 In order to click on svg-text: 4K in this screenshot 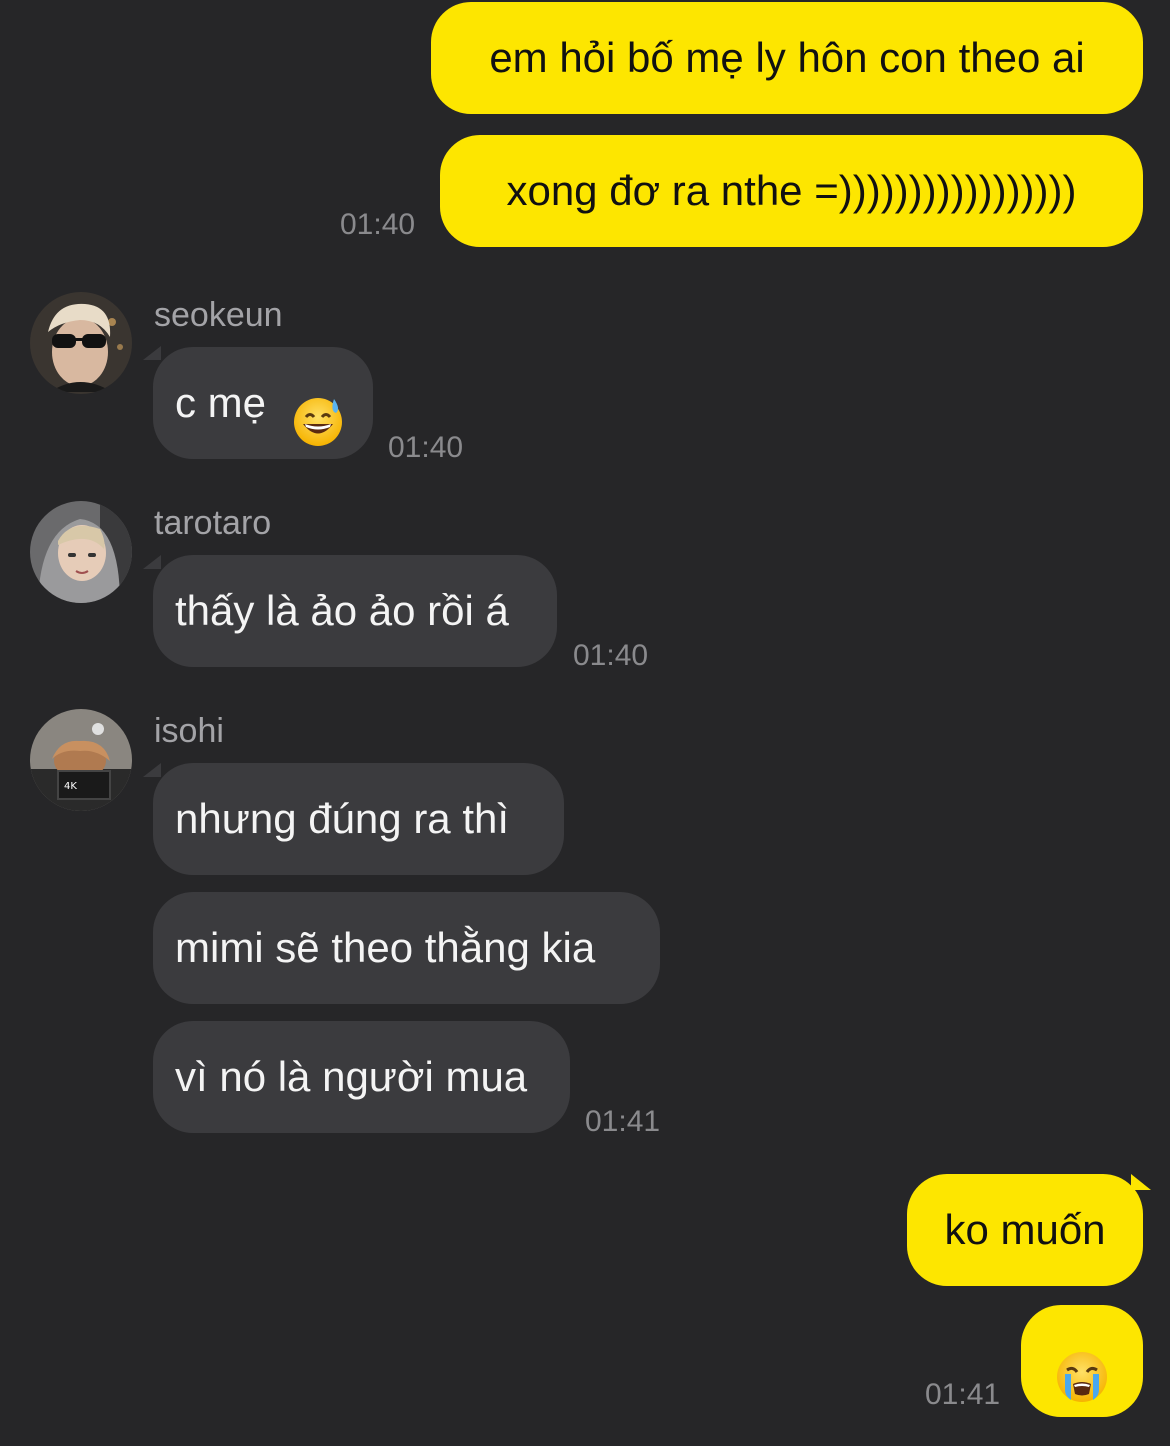, I will do `click(70, 786)`.